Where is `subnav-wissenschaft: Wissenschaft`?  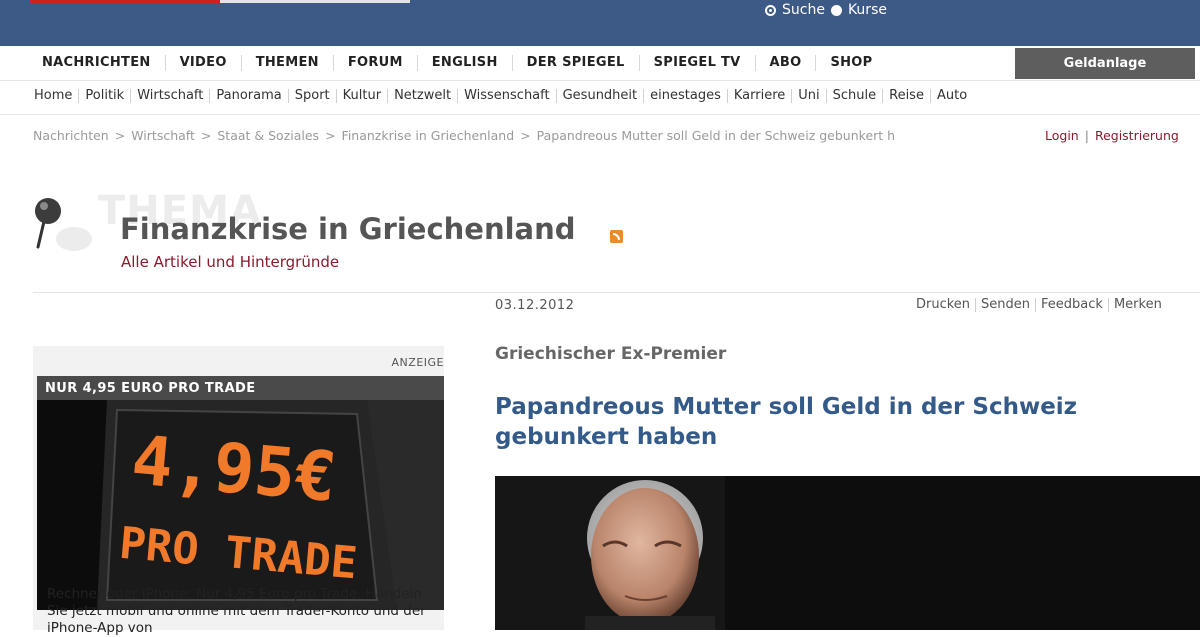
subnav-wissenschaft: Wissenschaft is located at coordinates (507, 96).